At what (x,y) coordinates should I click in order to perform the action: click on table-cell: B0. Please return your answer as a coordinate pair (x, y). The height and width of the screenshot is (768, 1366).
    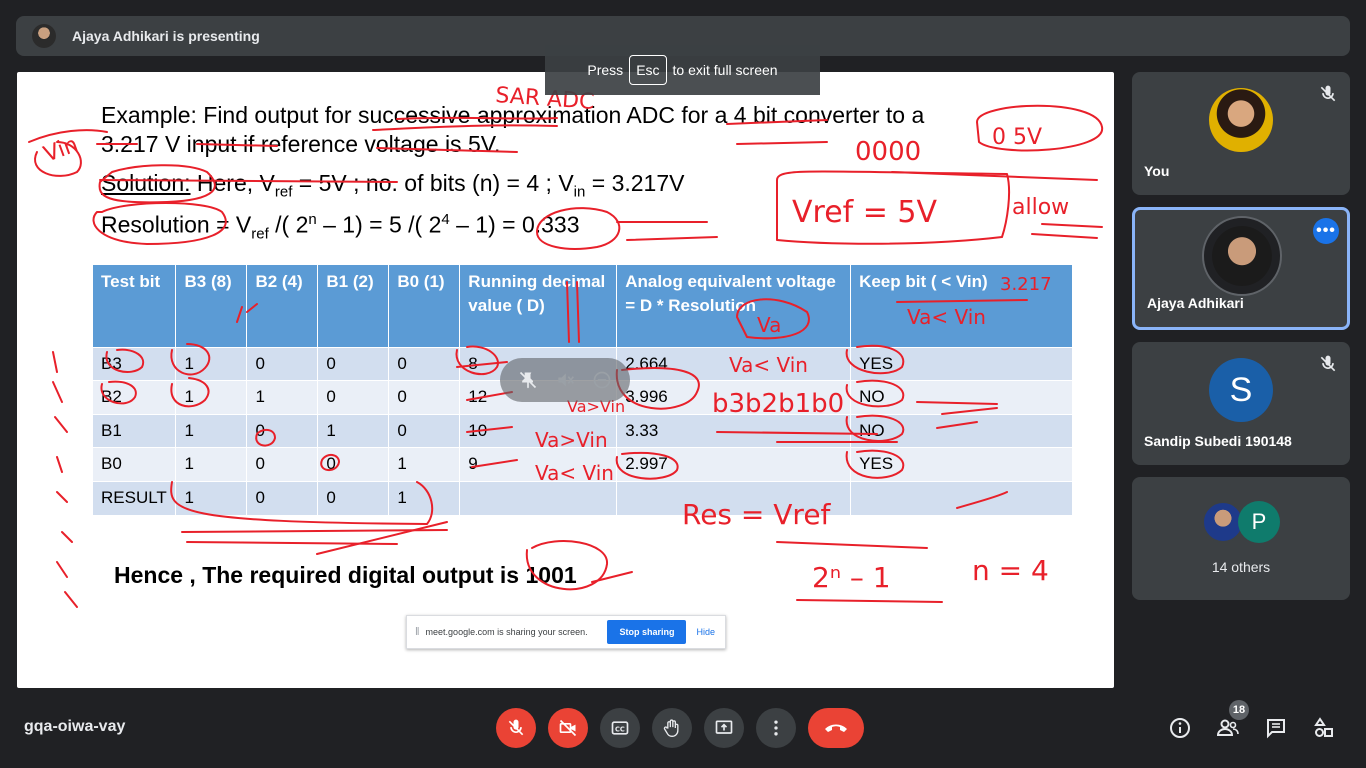
    Looking at the image, I should click on (135, 464).